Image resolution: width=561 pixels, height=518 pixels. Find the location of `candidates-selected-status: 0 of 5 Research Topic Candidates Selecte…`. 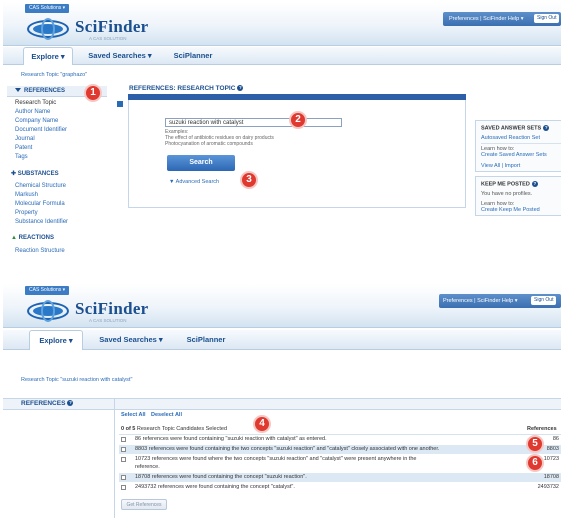

candidates-selected-status: 0 of 5 Research Topic Candidates Selecte… is located at coordinates (174, 429).